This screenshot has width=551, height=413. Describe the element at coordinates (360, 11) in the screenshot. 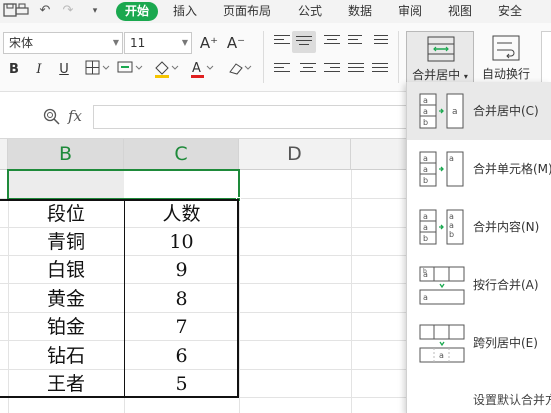

I see `tab-data: 数据` at that location.